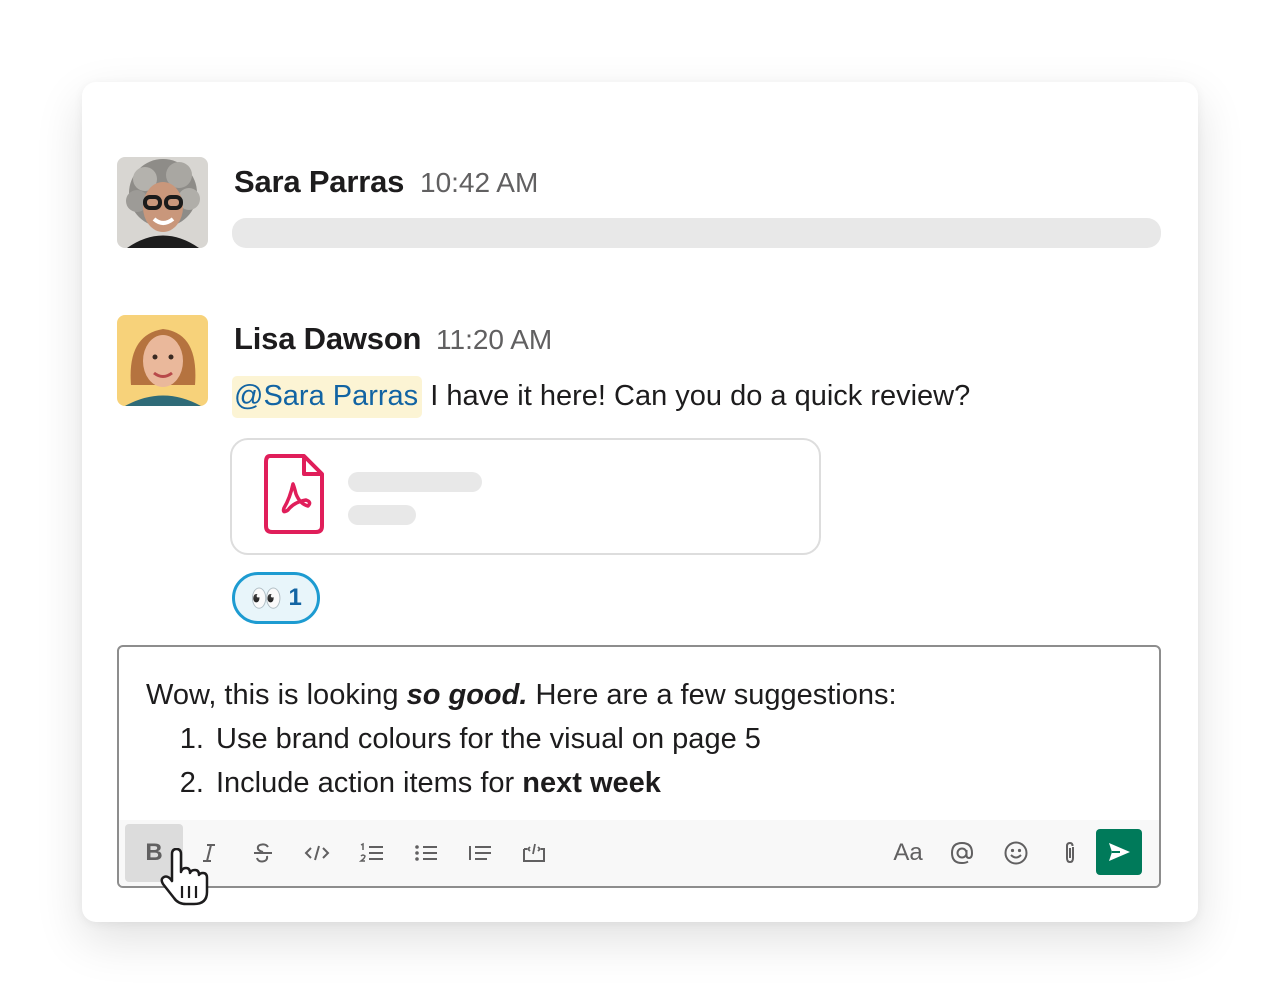 Image resolution: width=1280 pixels, height=1005 pixels. I want to click on author-name: Sara Parras, so click(319, 182).